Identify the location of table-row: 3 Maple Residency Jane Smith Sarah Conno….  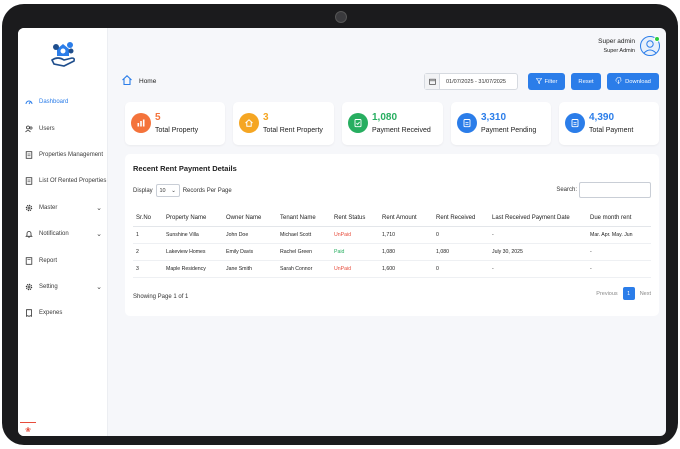
(392, 269).